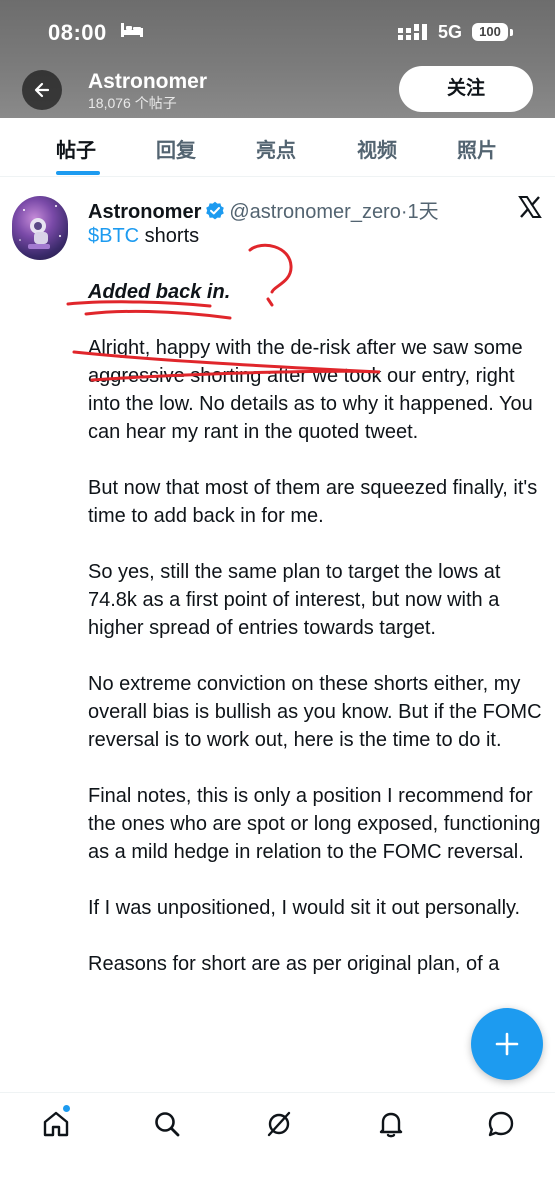 The height and width of the screenshot is (1201, 555). I want to click on search-icon, so click(167, 1124).